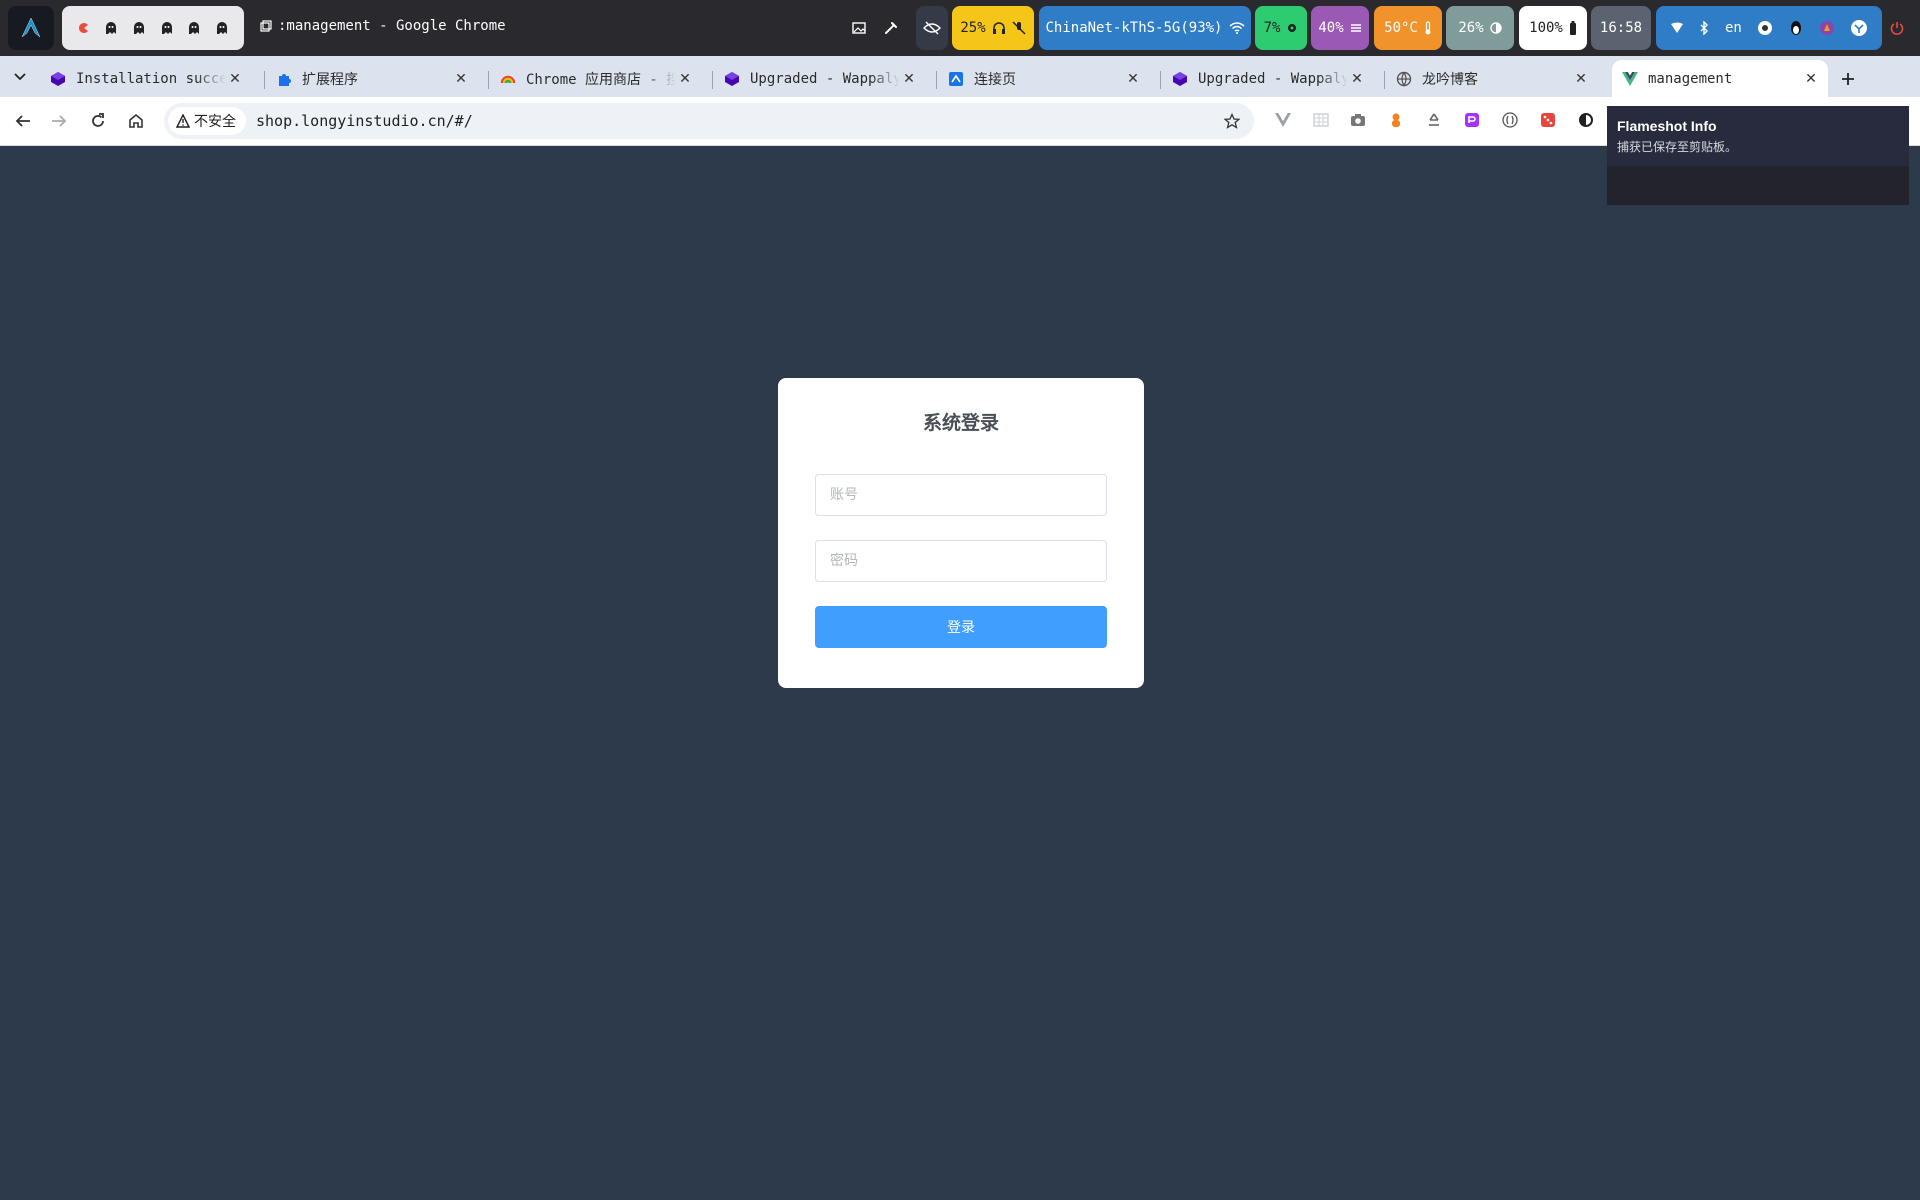 The width and height of the screenshot is (1920, 1200). I want to click on tab-extensions: 扩展程序 ✕, so click(372, 78).